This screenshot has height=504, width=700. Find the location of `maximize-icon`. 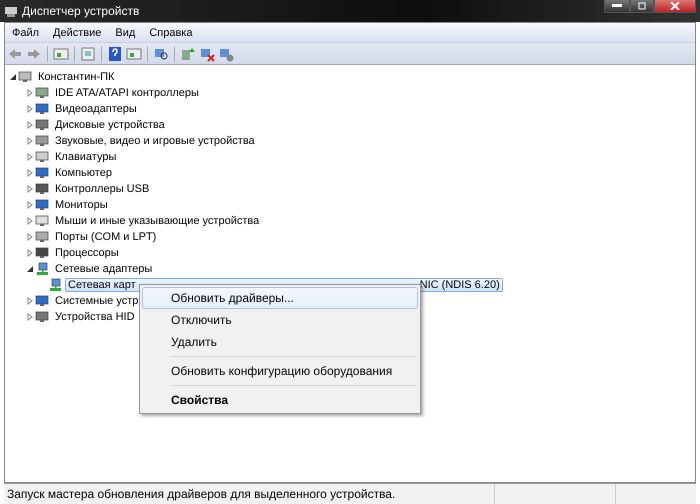

maximize-icon is located at coordinates (642, 6).